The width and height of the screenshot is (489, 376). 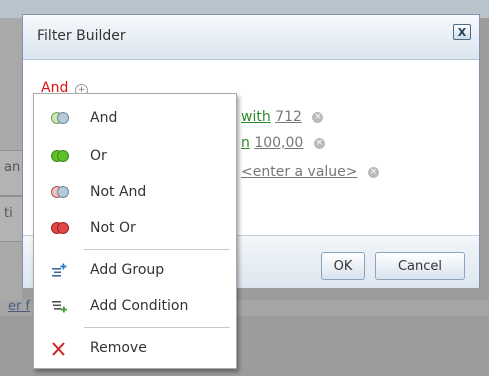 What do you see at coordinates (251, 37) in the screenshot?
I see `dialog-header: Filter Builder X` at bounding box center [251, 37].